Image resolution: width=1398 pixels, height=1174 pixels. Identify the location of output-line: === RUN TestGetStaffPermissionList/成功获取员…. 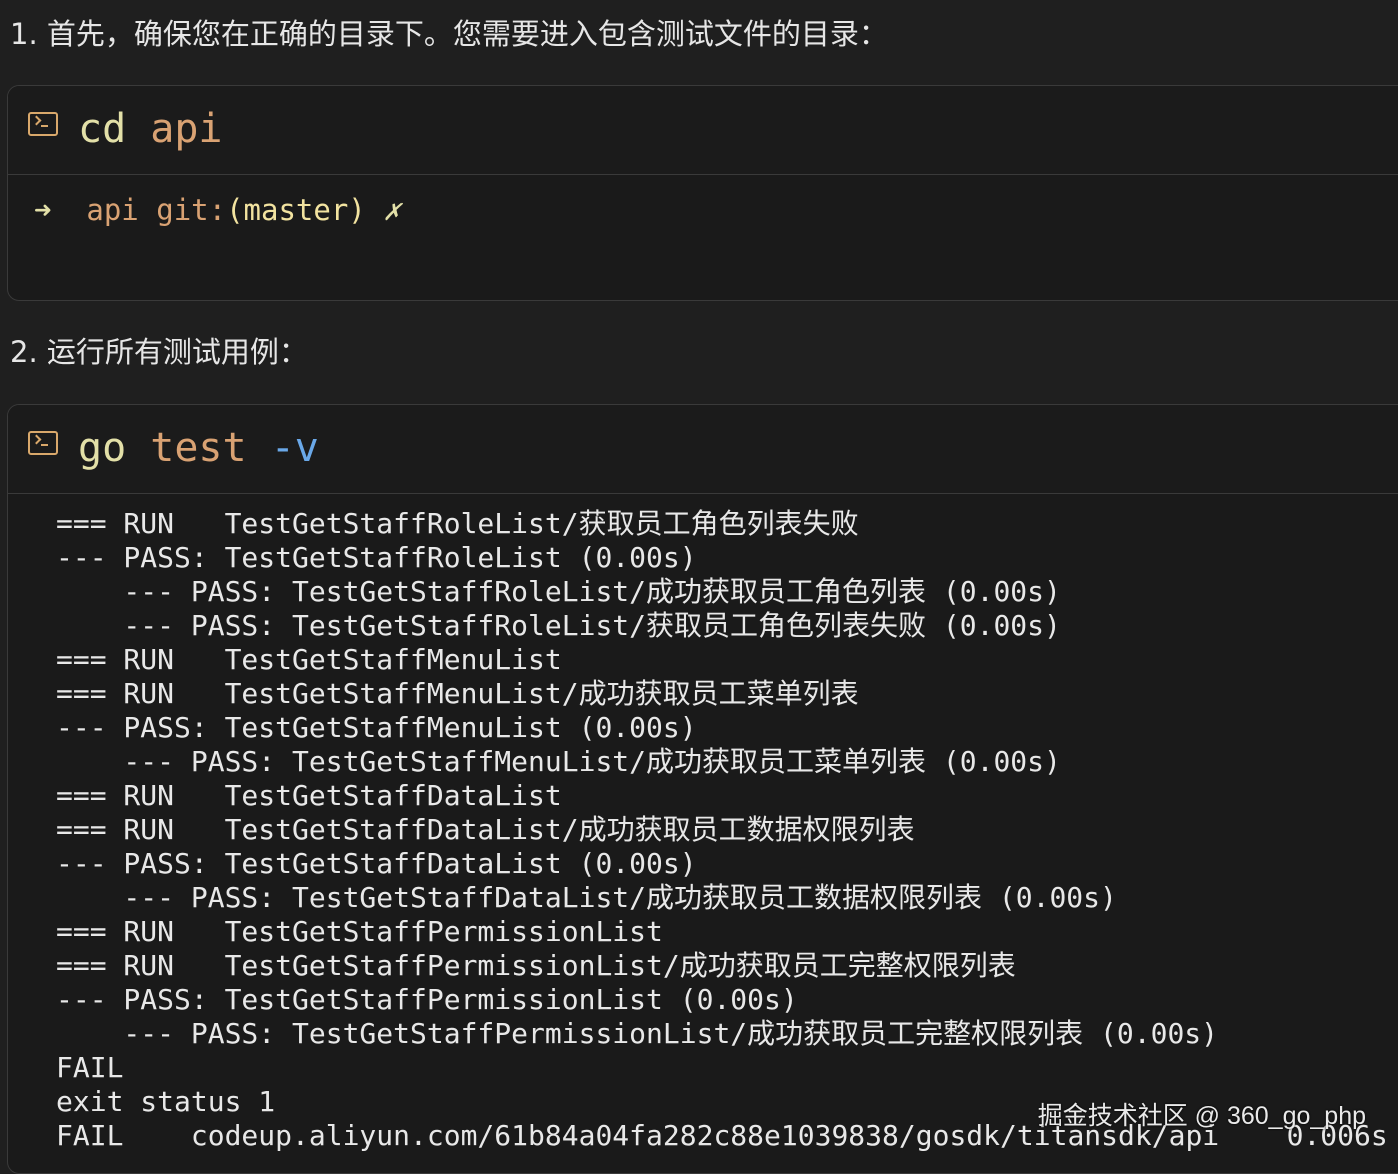
(536, 965).